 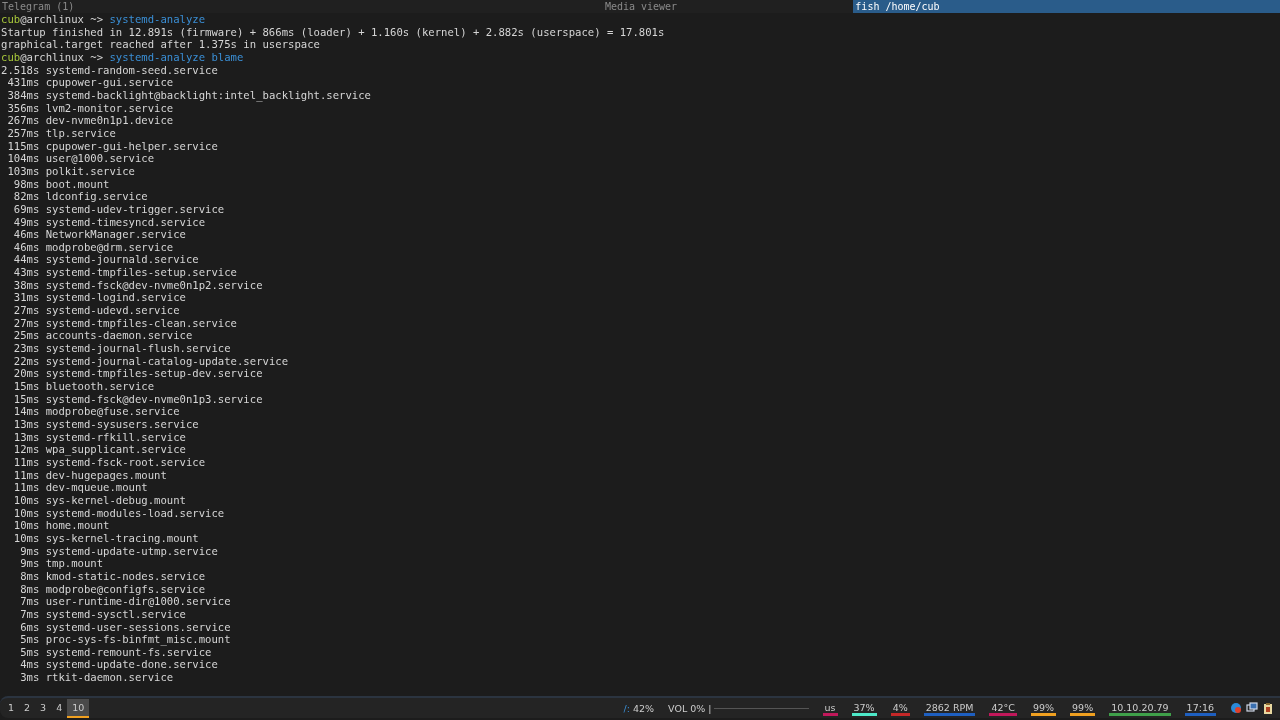 What do you see at coordinates (26, 209) in the screenshot?
I see `duration-text: 69ms` at bounding box center [26, 209].